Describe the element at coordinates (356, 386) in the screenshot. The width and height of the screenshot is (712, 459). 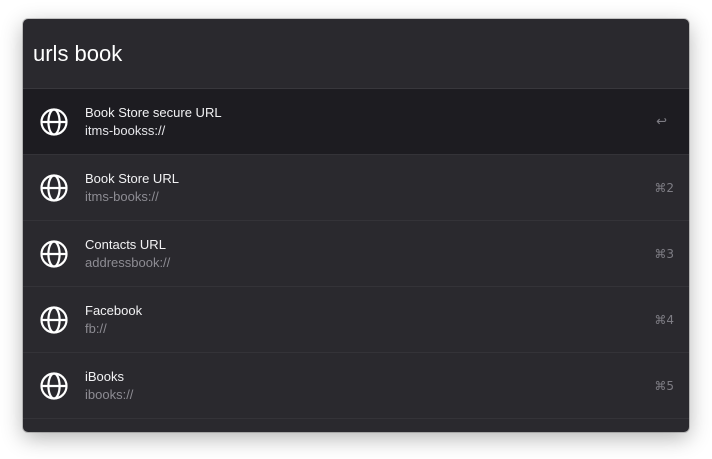
I see `result-item-ibooks: iBooks ibooks:// ⌘5` at that location.